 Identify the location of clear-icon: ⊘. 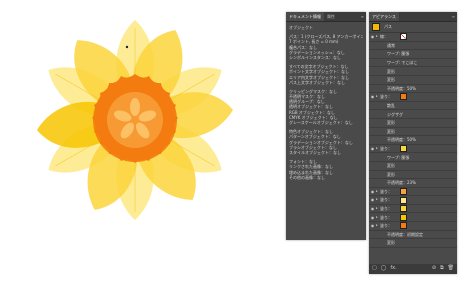
(434, 268).